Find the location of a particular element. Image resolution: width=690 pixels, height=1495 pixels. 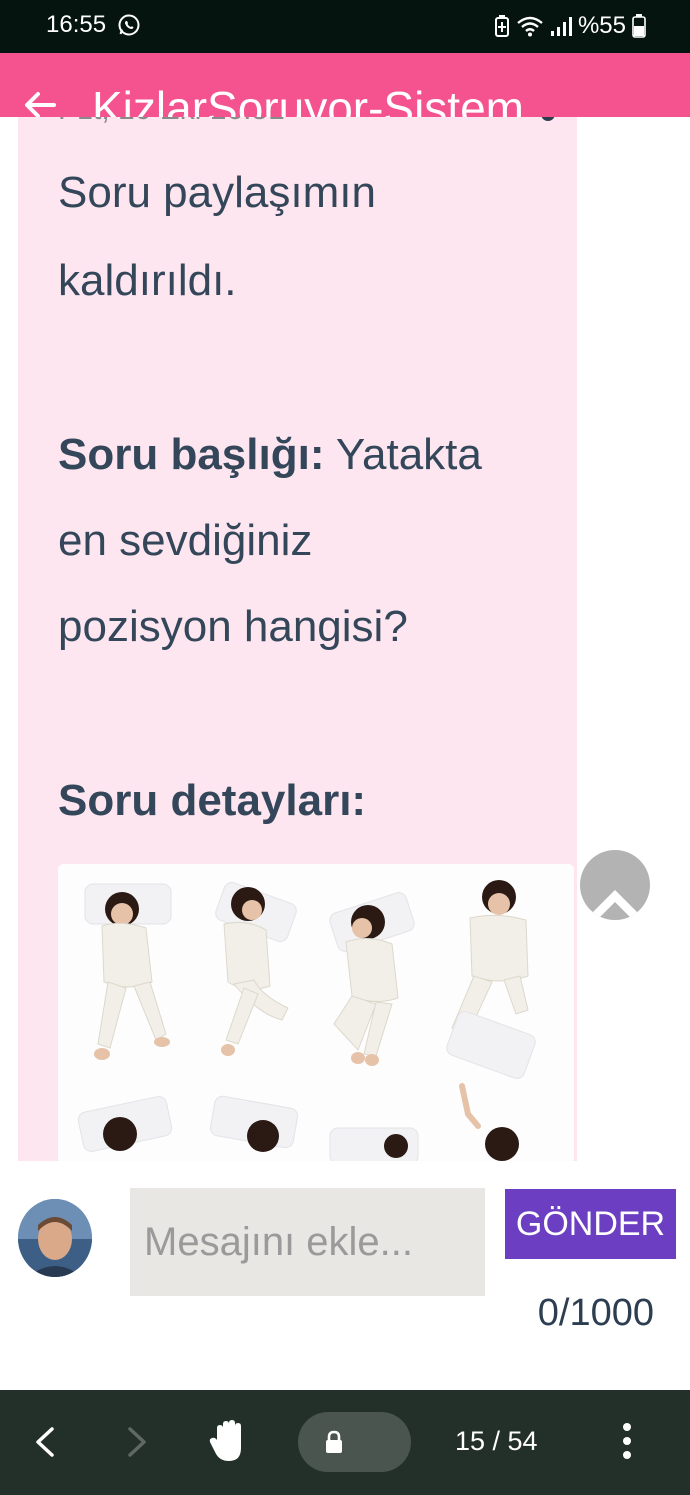

arrow-left-icon is located at coordinates (40, 102).